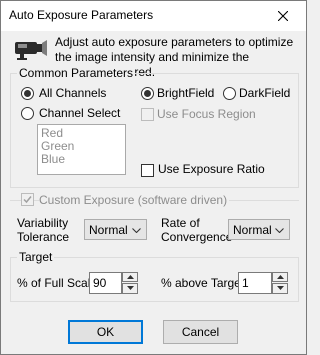 The width and height of the screenshot is (320, 355). Describe the element at coordinates (245, 283) in the screenshot. I see `above-target-value: 1` at that location.